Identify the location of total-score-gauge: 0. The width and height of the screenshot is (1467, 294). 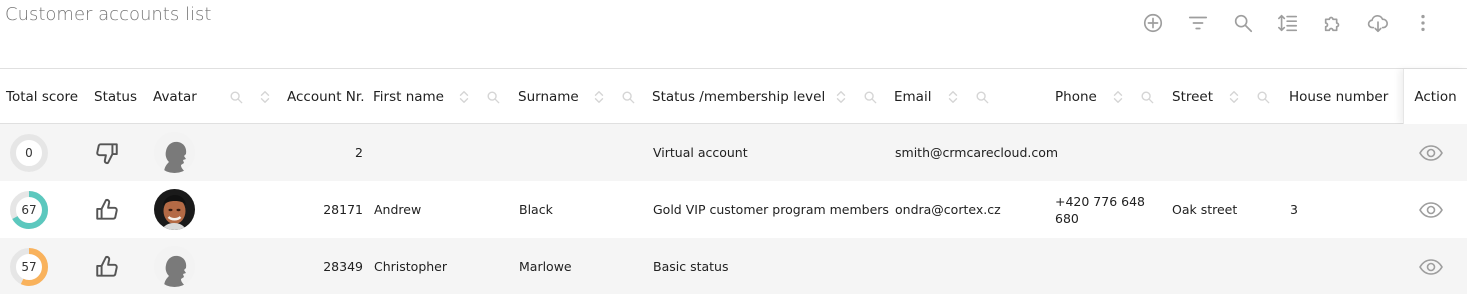
(29, 153).